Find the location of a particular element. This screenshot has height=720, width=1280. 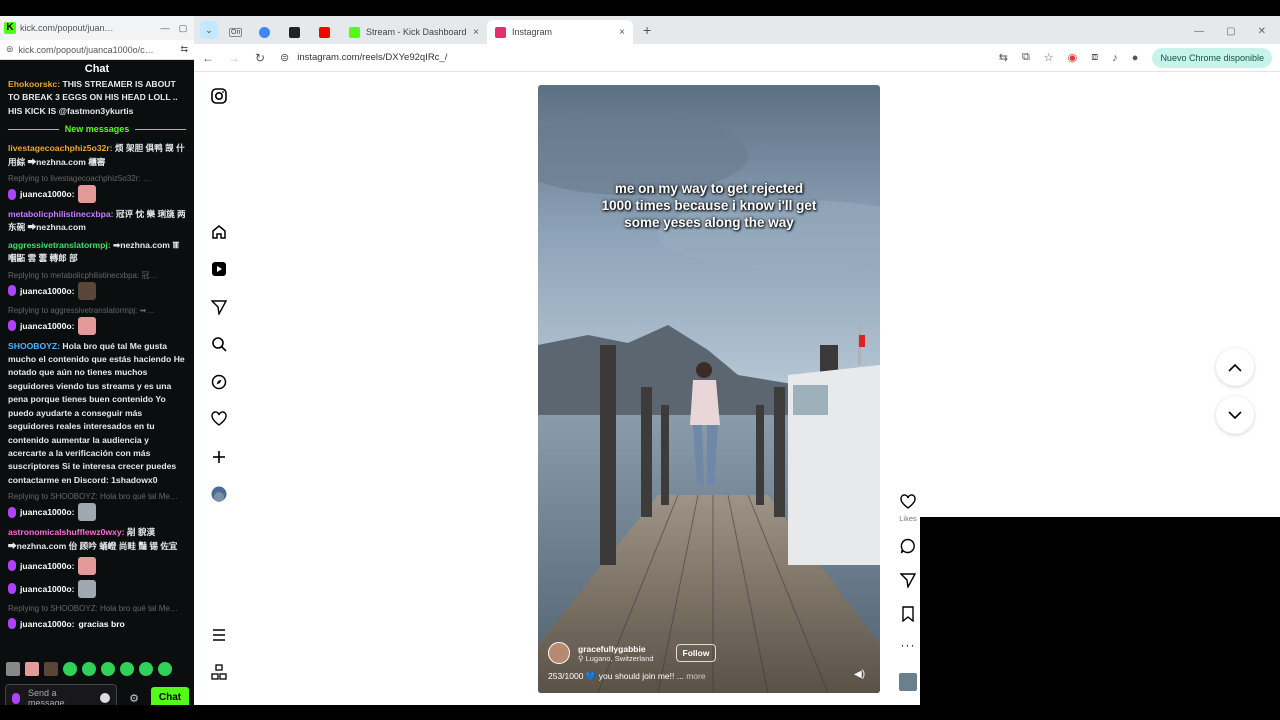

chat-username: aggressivetranslatormpj: is located at coordinates (59, 245).